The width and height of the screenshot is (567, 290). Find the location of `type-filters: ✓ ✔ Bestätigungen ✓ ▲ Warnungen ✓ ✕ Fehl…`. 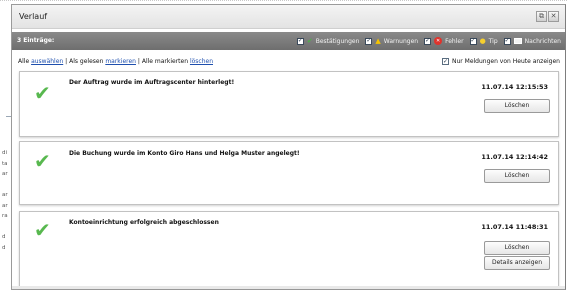

type-filters: ✓ ✔ Bestätigungen ✓ ▲ Warnungen ✓ ✕ Fehl… is located at coordinates (426, 41).